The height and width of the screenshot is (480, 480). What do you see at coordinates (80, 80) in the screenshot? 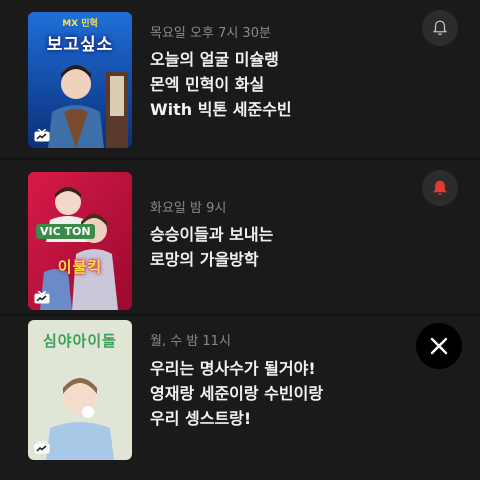
I see `program-thumbnail: MX 민혁 보고싶소` at bounding box center [80, 80].